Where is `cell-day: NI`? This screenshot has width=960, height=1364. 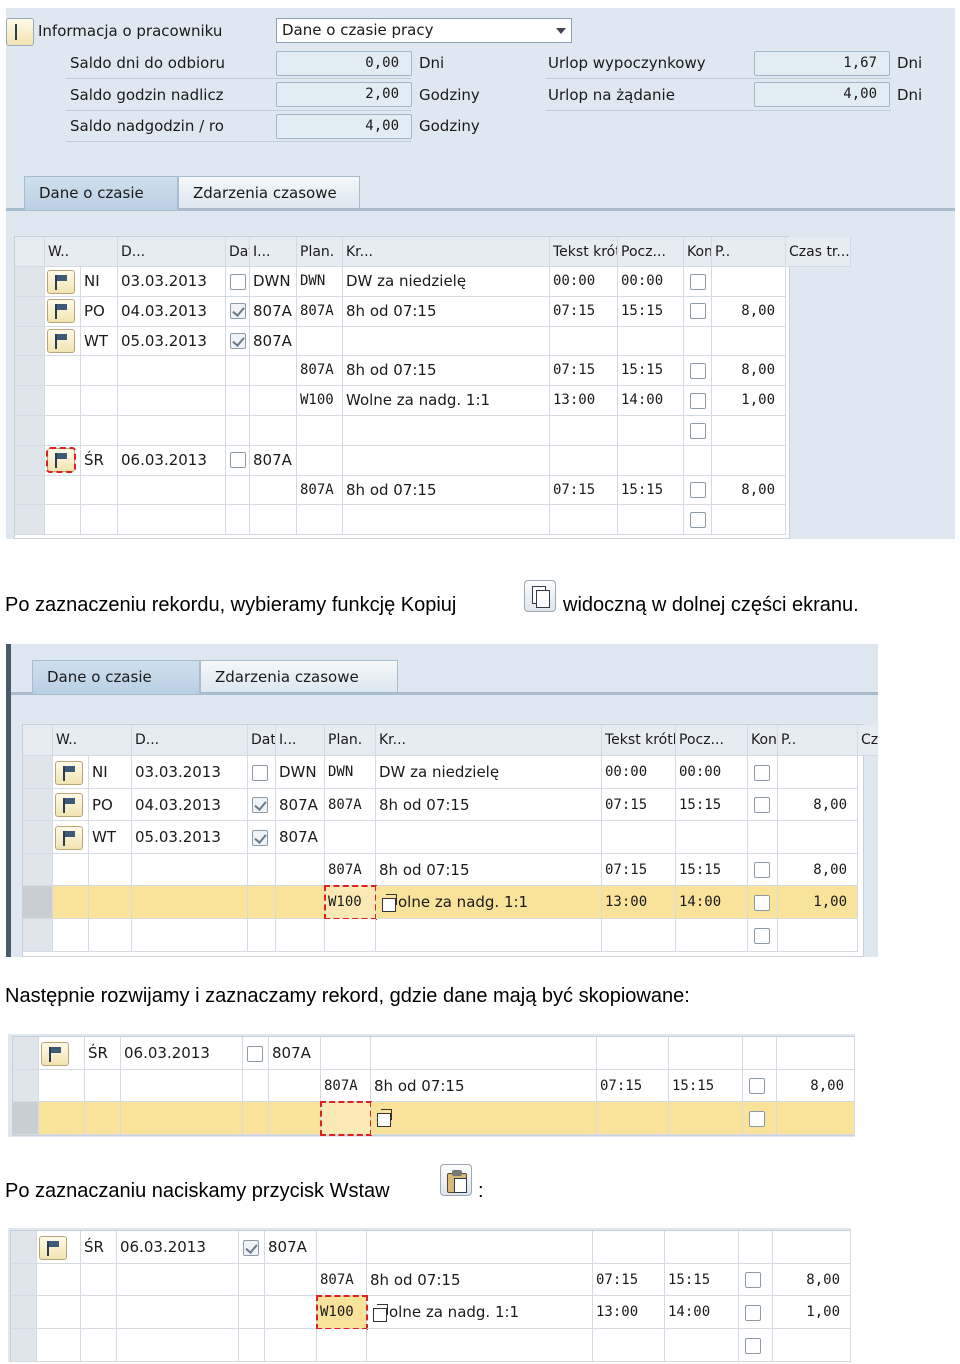 cell-day: NI is located at coordinates (99, 282).